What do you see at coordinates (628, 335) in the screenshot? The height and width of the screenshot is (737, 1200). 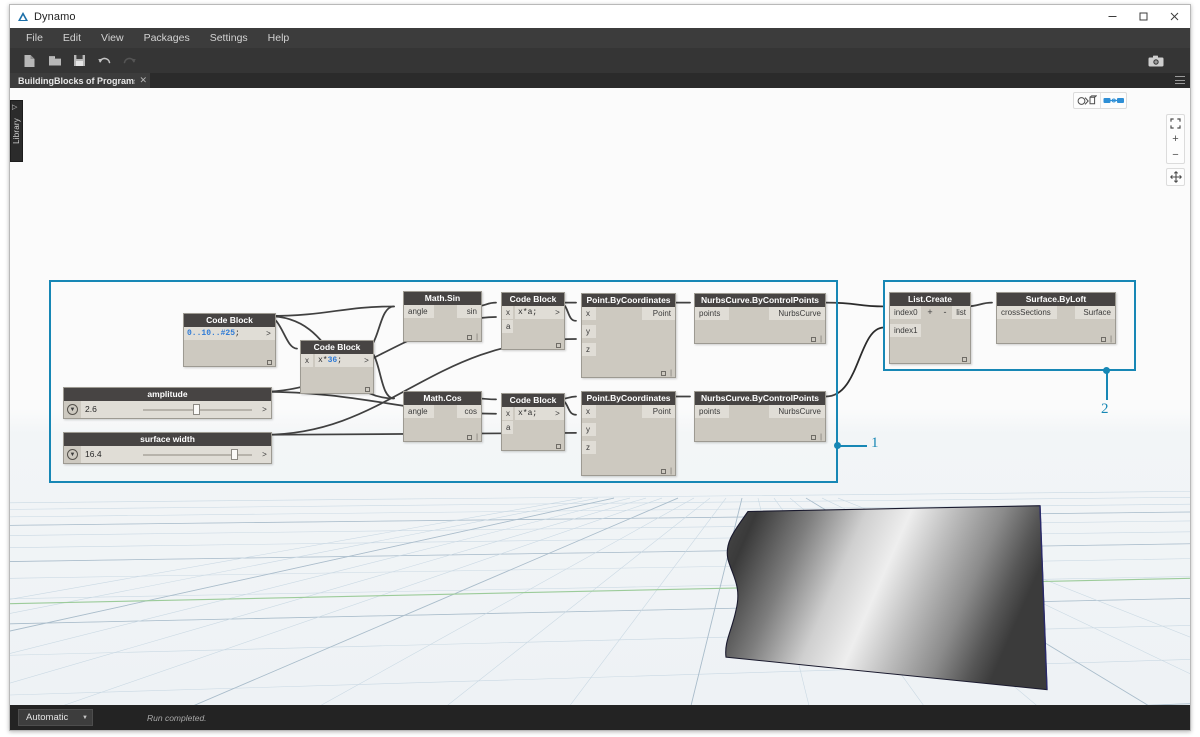 I see `node-point-bycoordinates-top: Point.ByCoordinates x y z Point |` at bounding box center [628, 335].